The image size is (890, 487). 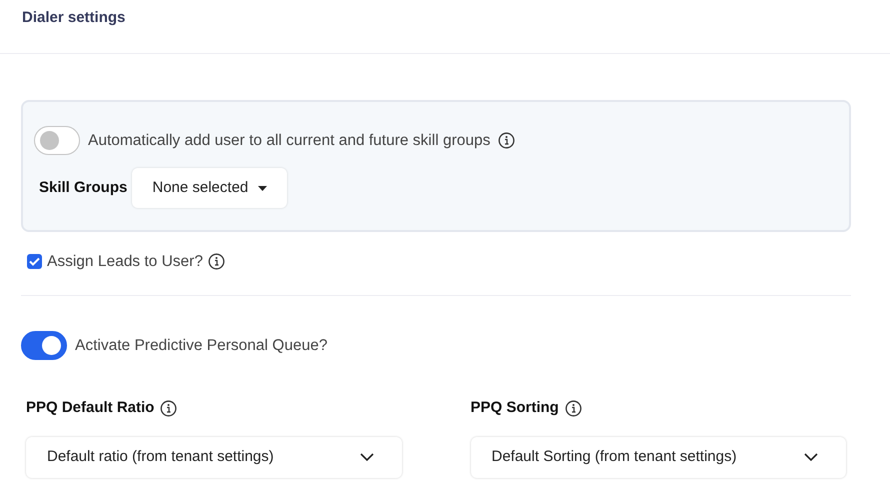 What do you see at coordinates (658, 457) in the screenshot?
I see `select-field: Default Sorting (from tenant settings)` at bounding box center [658, 457].